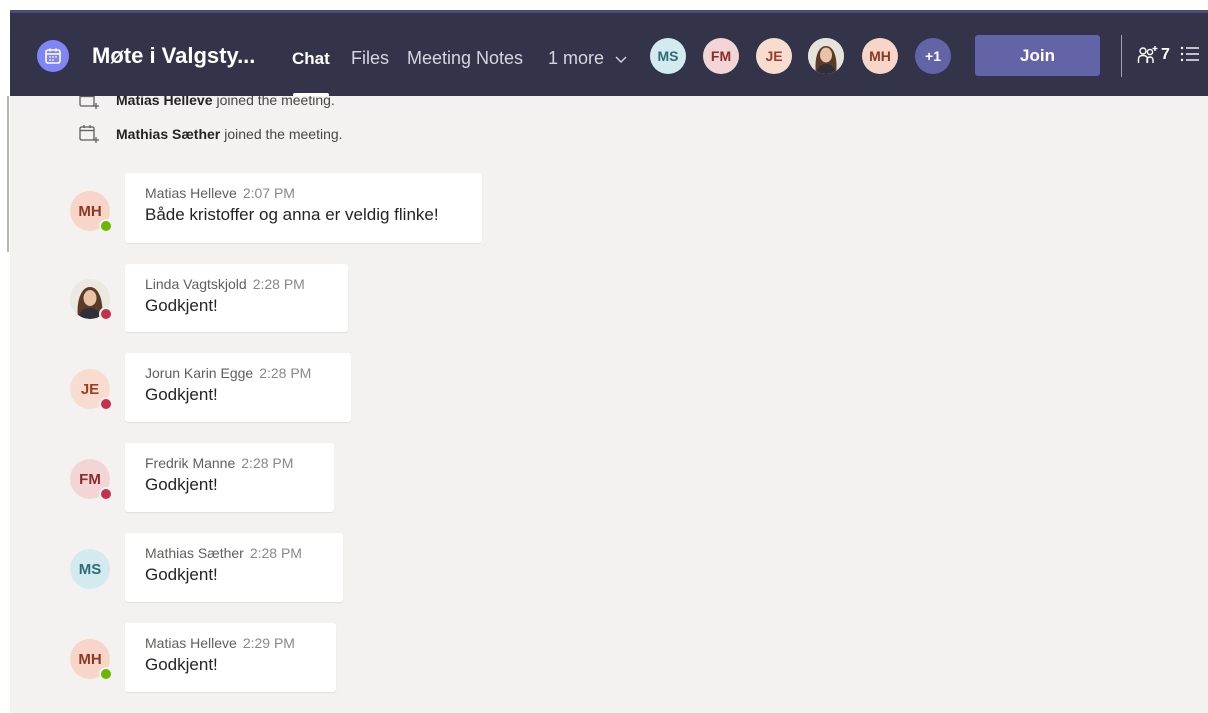 Image resolution: width=1208 pixels, height=713 pixels. What do you see at coordinates (576, 58) in the screenshot?
I see `tab-more-label: 1 more` at bounding box center [576, 58].